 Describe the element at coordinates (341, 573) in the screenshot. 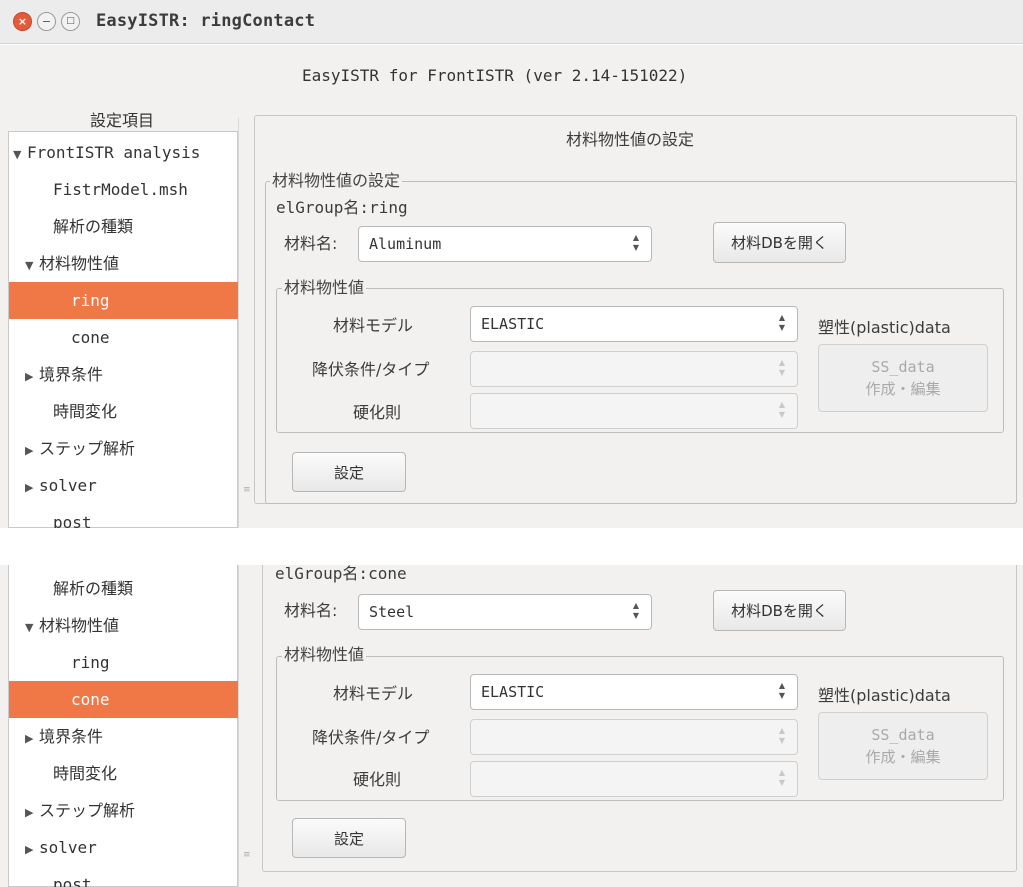

I see `elgroup-label: elGroup名:cone` at that location.